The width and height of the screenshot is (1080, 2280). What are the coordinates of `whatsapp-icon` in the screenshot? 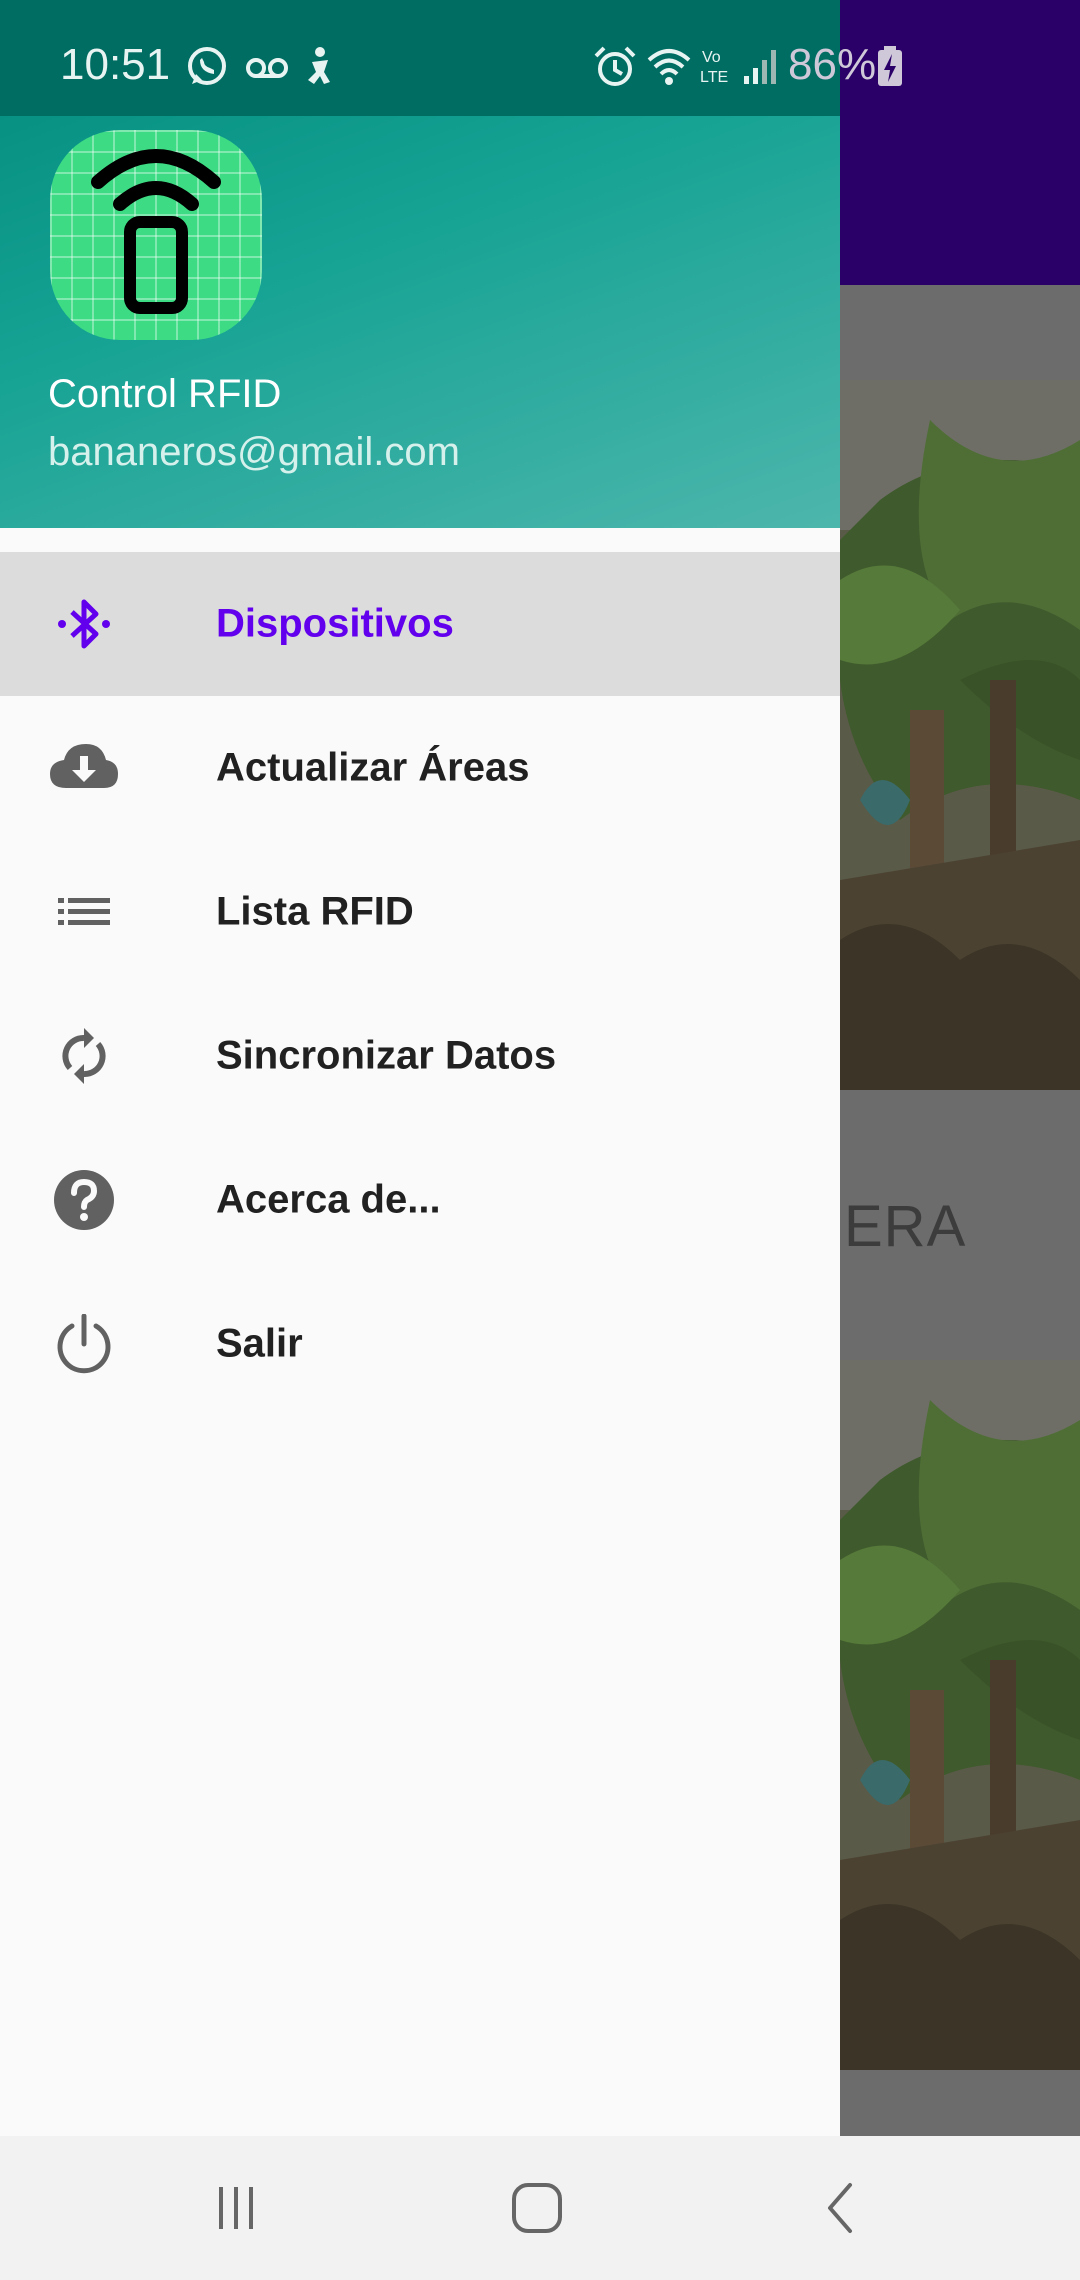 It's located at (207, 67).